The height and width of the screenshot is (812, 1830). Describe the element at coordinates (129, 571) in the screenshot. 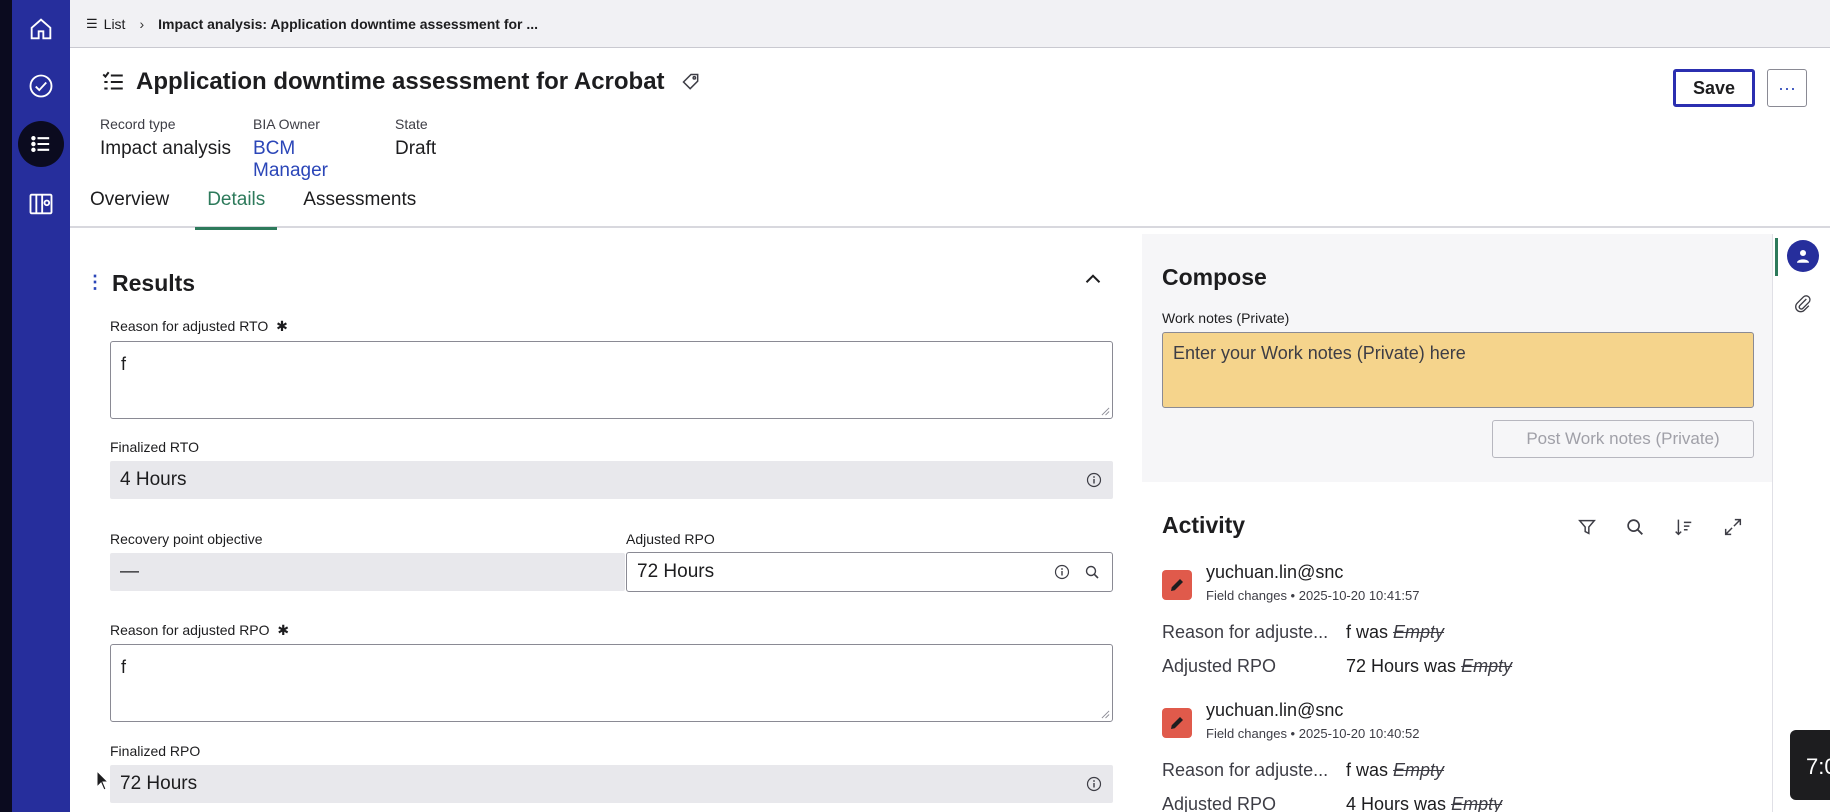

I see `rpo-value: —` at that location.